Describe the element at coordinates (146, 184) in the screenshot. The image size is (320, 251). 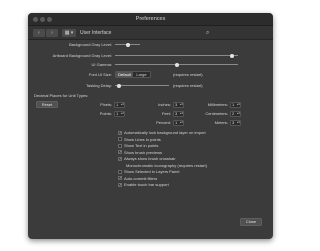
I see `checkbox-label-8: Enable touch bar support` at that location.